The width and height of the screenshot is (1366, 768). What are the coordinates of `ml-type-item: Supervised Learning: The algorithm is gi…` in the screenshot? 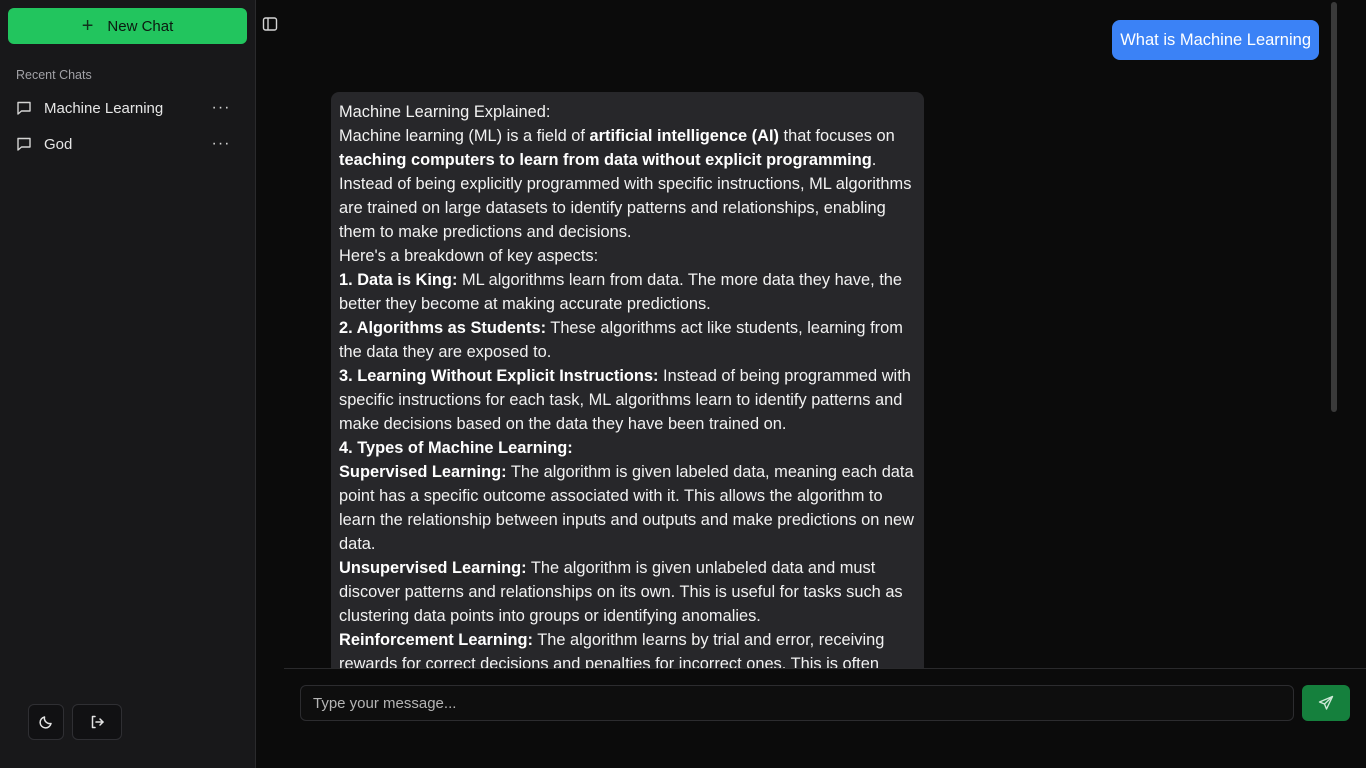 It's located at (626, 508).